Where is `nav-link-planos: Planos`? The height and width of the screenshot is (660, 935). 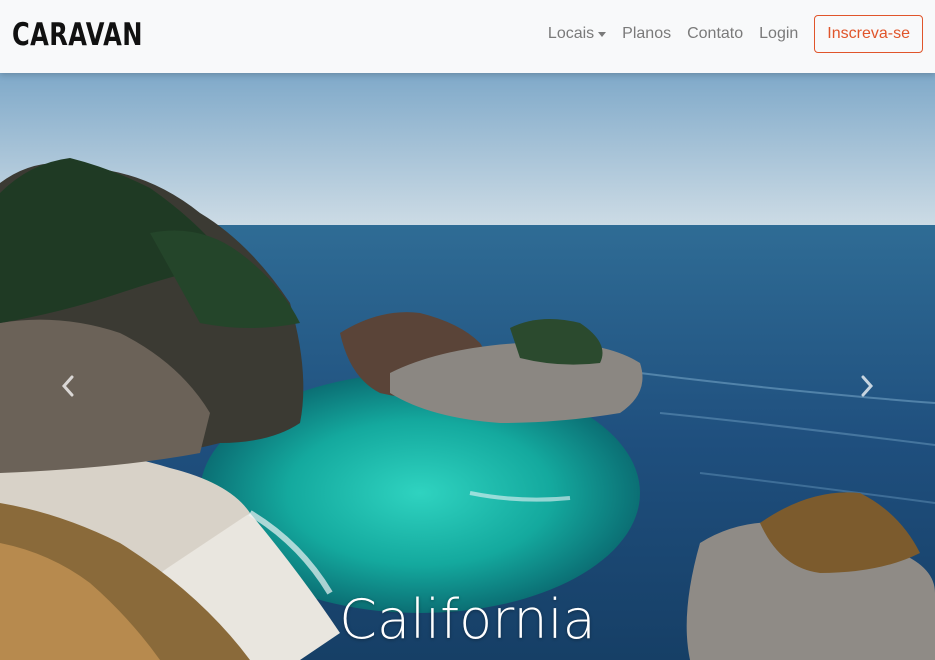
nav-link-planos: Planos is located at coordinates (646, 34).